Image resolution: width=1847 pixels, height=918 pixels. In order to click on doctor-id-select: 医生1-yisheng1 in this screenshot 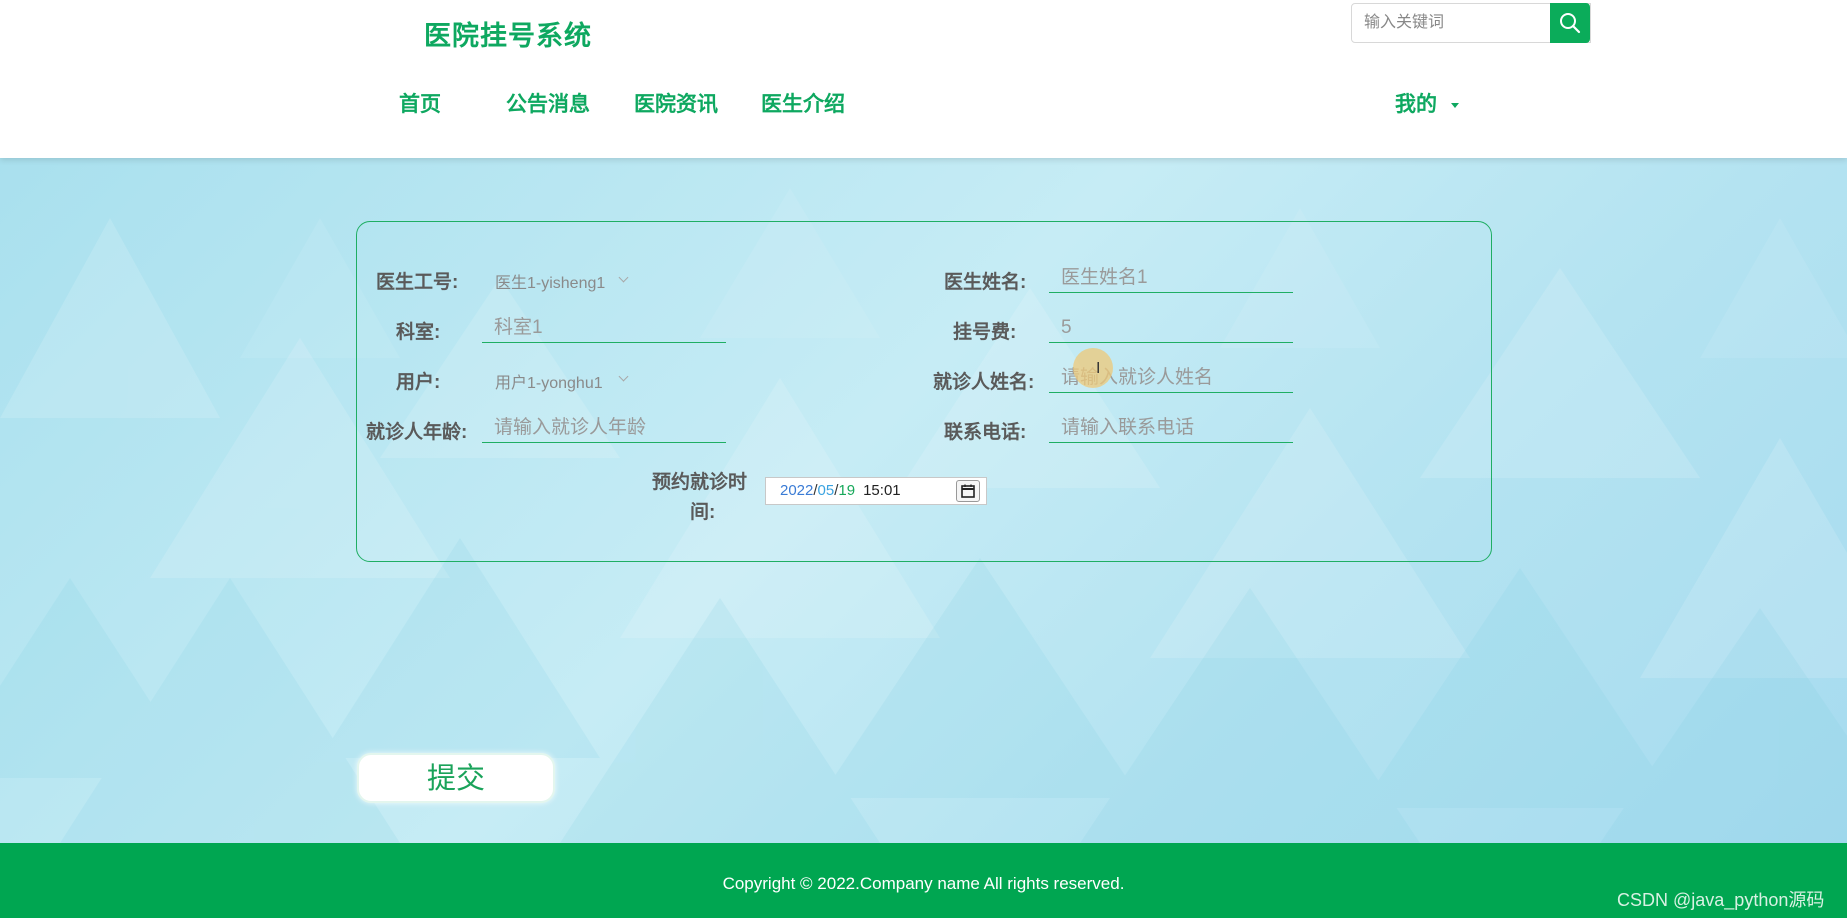, I will do `click(550, 281)`.